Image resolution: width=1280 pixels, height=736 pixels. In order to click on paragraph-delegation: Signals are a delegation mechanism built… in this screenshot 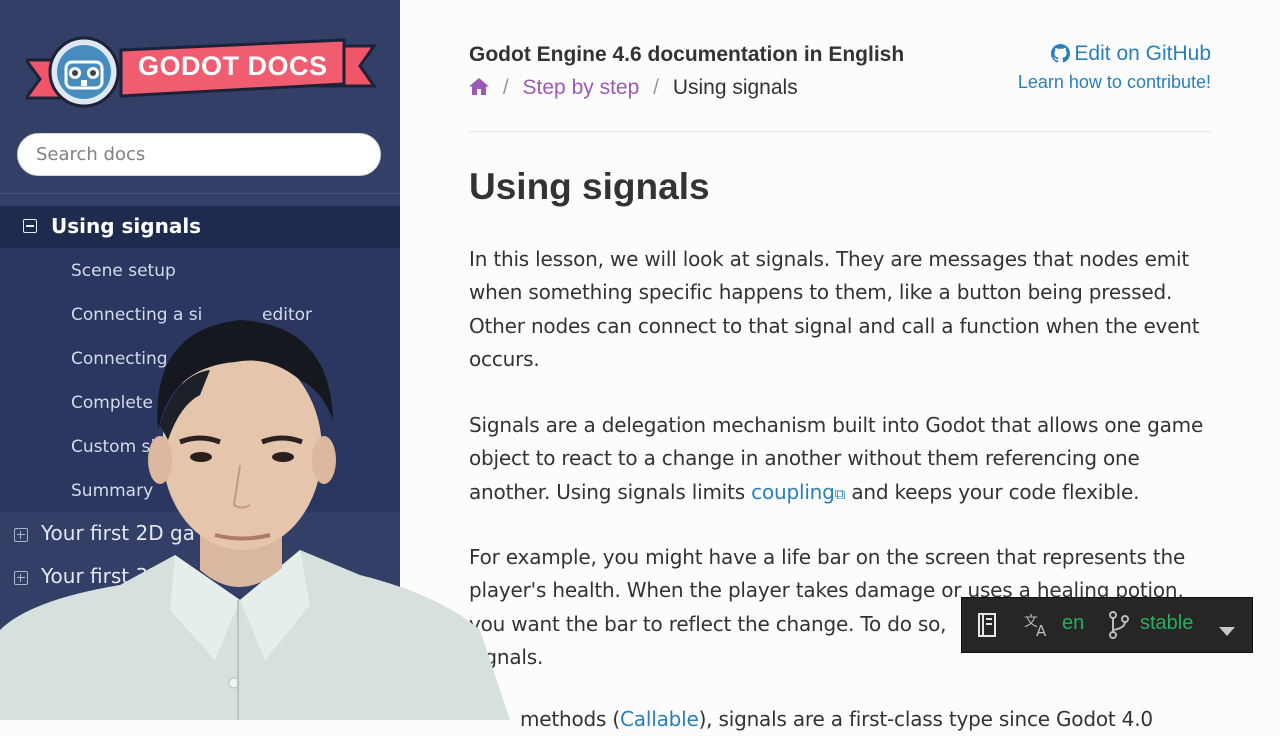, I will do `click(836, 458)`.